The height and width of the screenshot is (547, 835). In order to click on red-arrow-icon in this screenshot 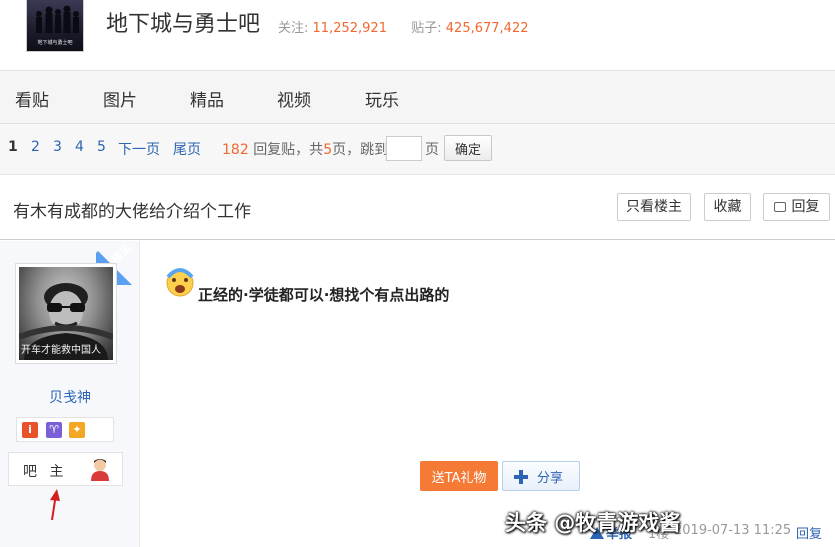, I will do `click(55, 505)`.